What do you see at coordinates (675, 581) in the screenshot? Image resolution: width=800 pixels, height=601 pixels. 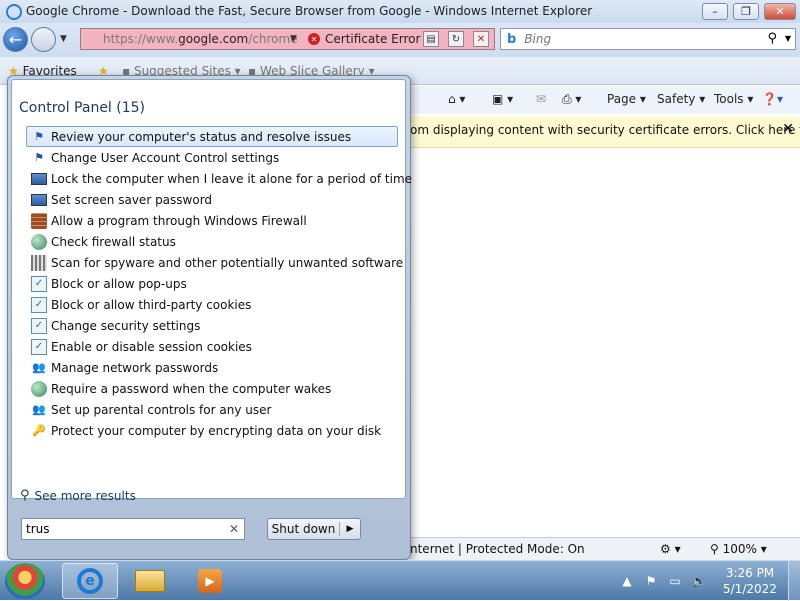 I see `network-icon: ▭` at bounding box center [675, 581].